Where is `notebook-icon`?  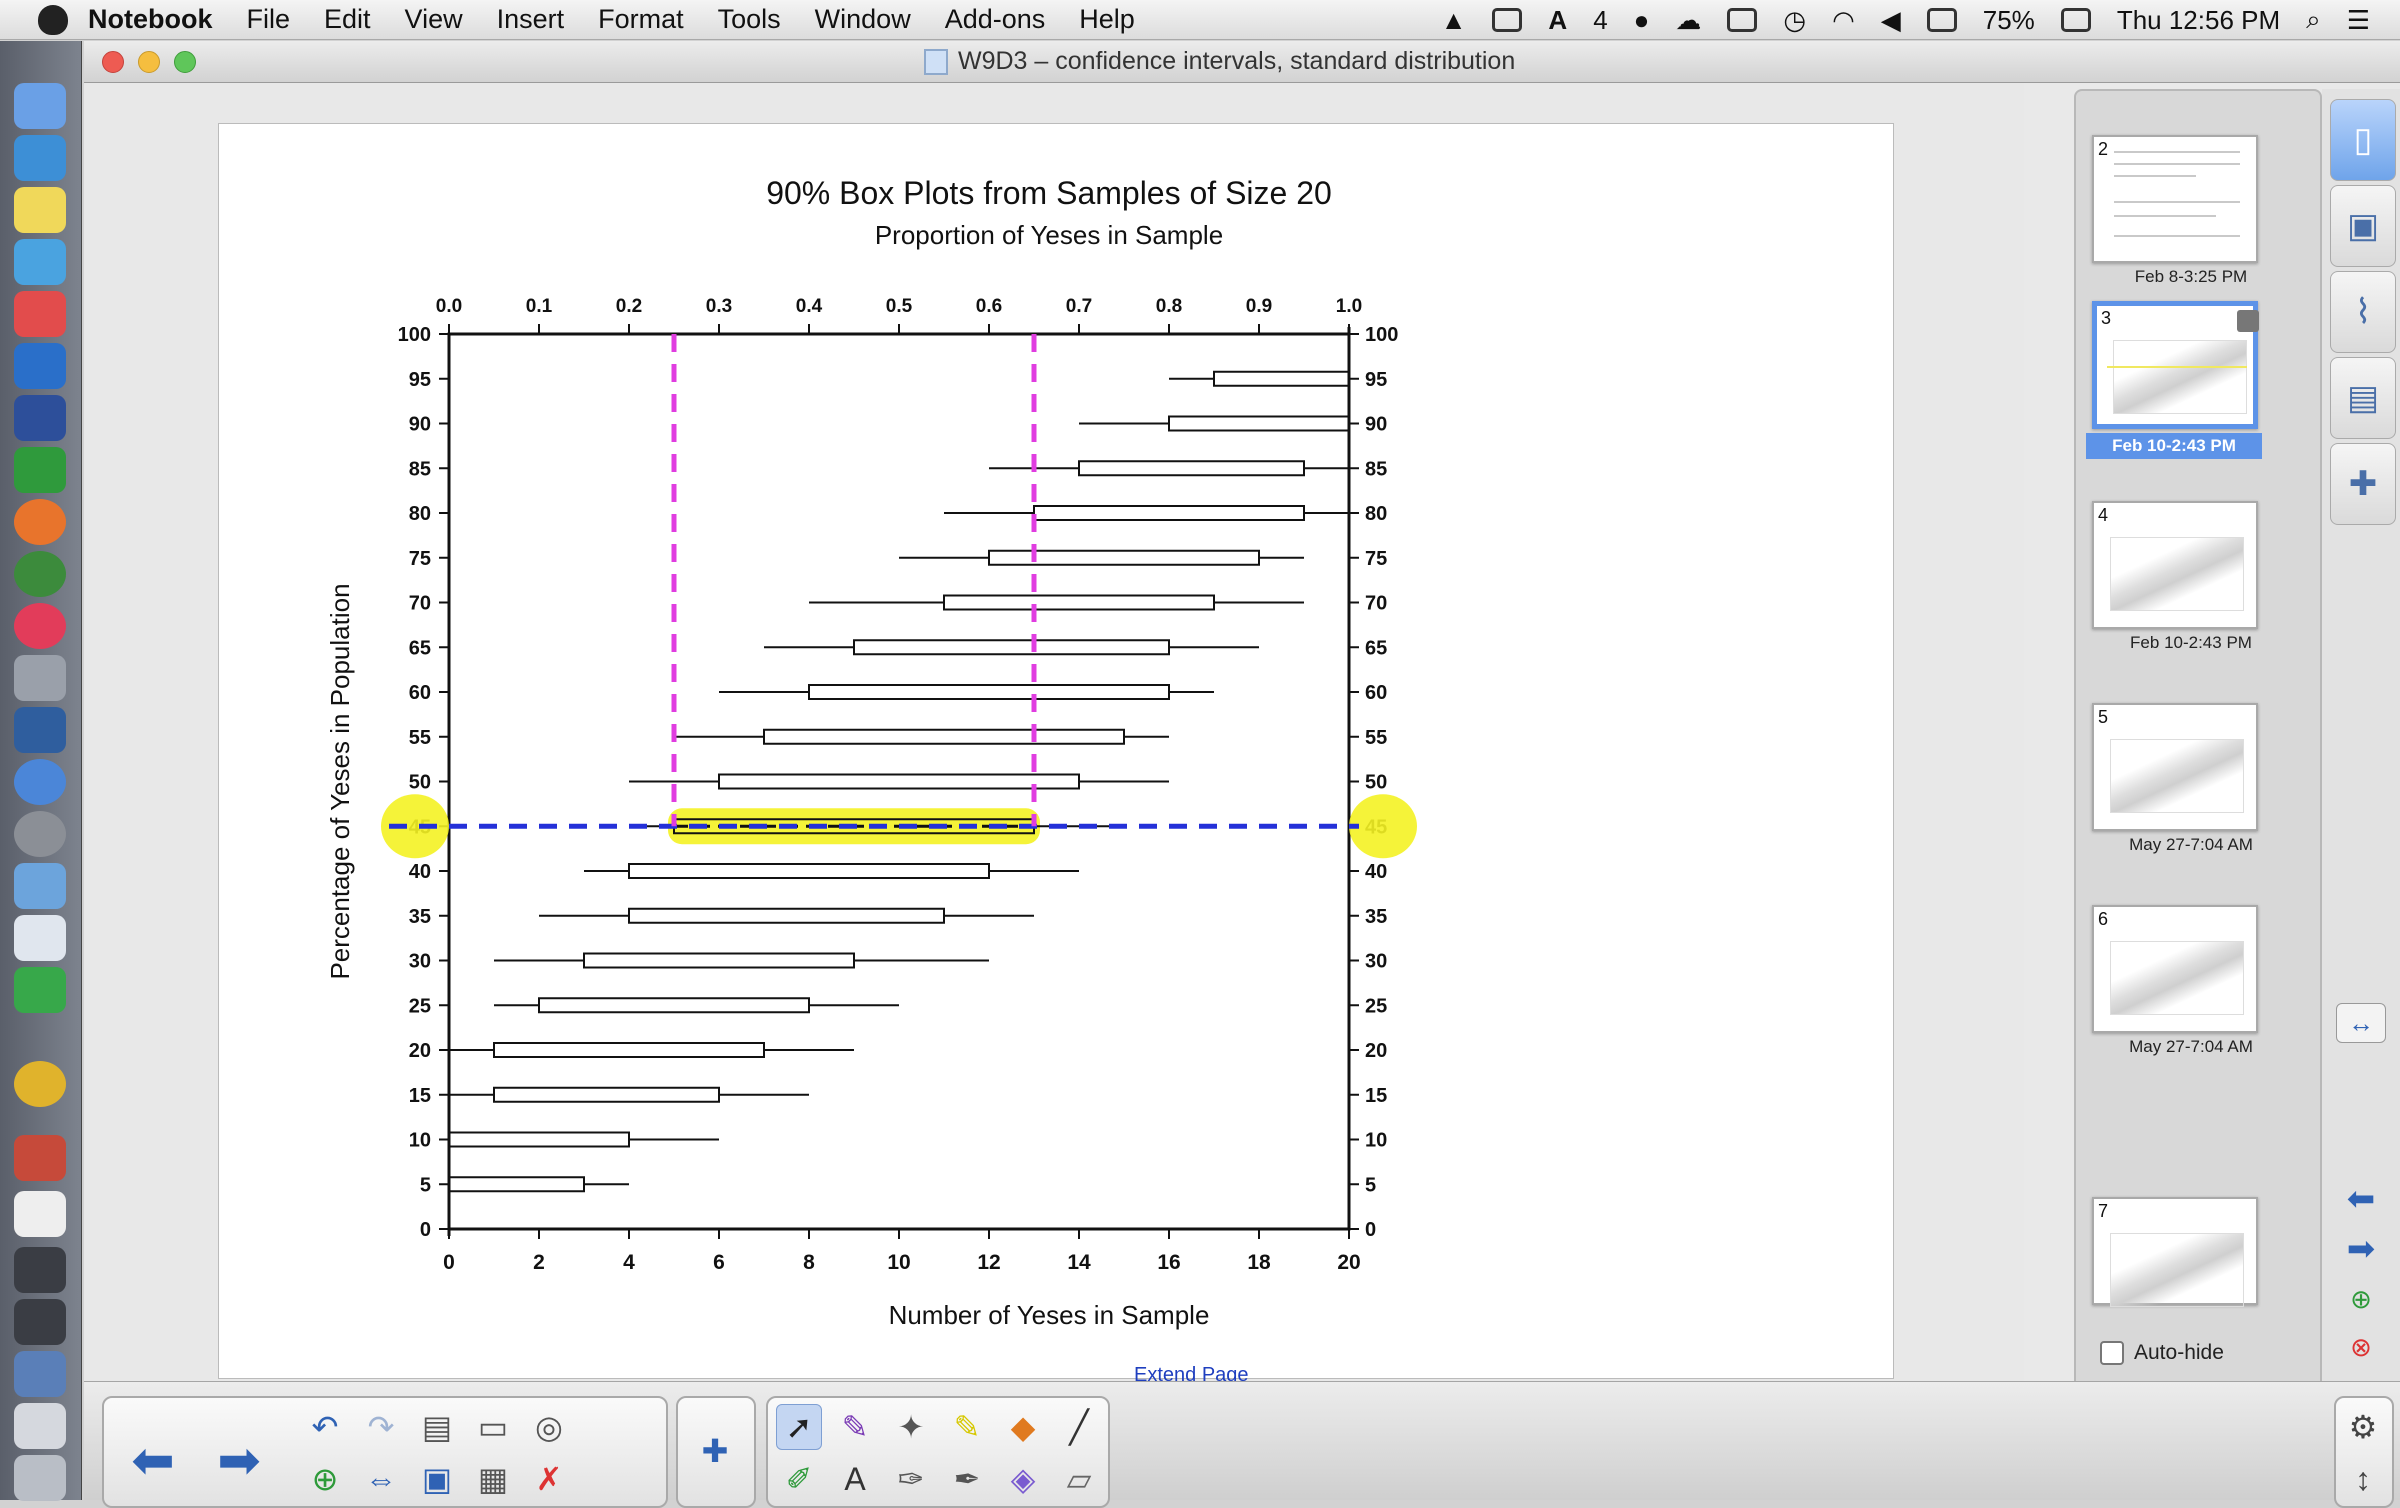 notebook-icon is located at coordinates (40, 262).